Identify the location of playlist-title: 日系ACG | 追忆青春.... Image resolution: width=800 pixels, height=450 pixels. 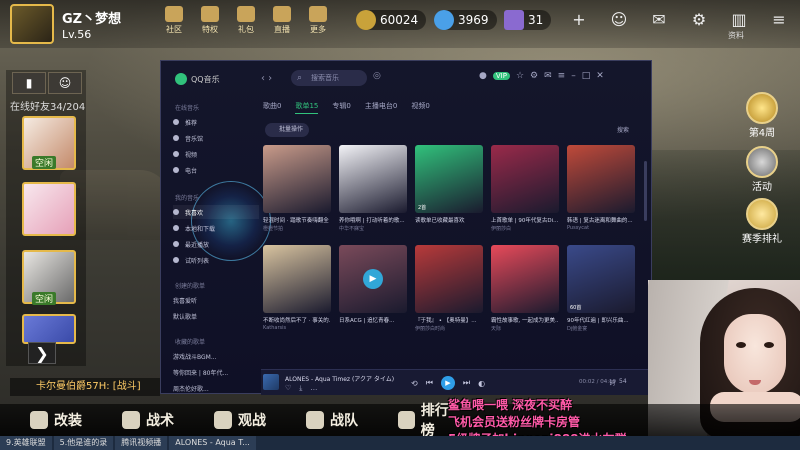
(373, 320).